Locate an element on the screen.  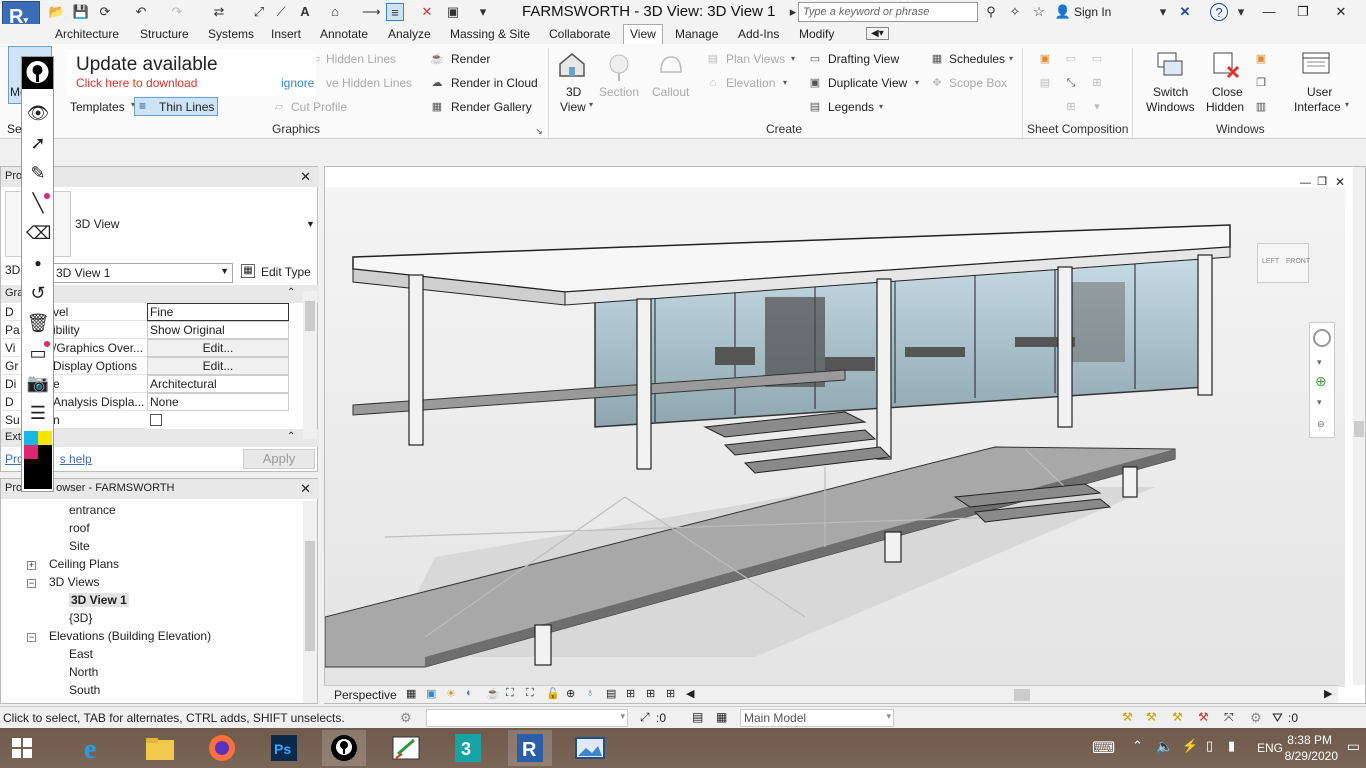
measure-icon: ⤢ is located at coordinates (259, 12).